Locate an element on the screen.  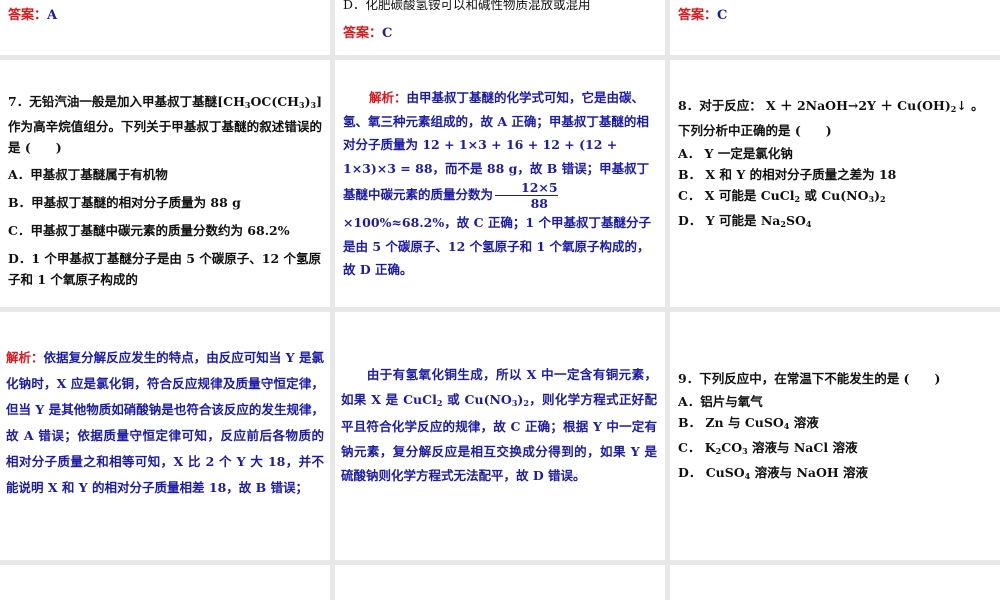
slide-answer-a: 答案：A is located at coordinates (165, 27).